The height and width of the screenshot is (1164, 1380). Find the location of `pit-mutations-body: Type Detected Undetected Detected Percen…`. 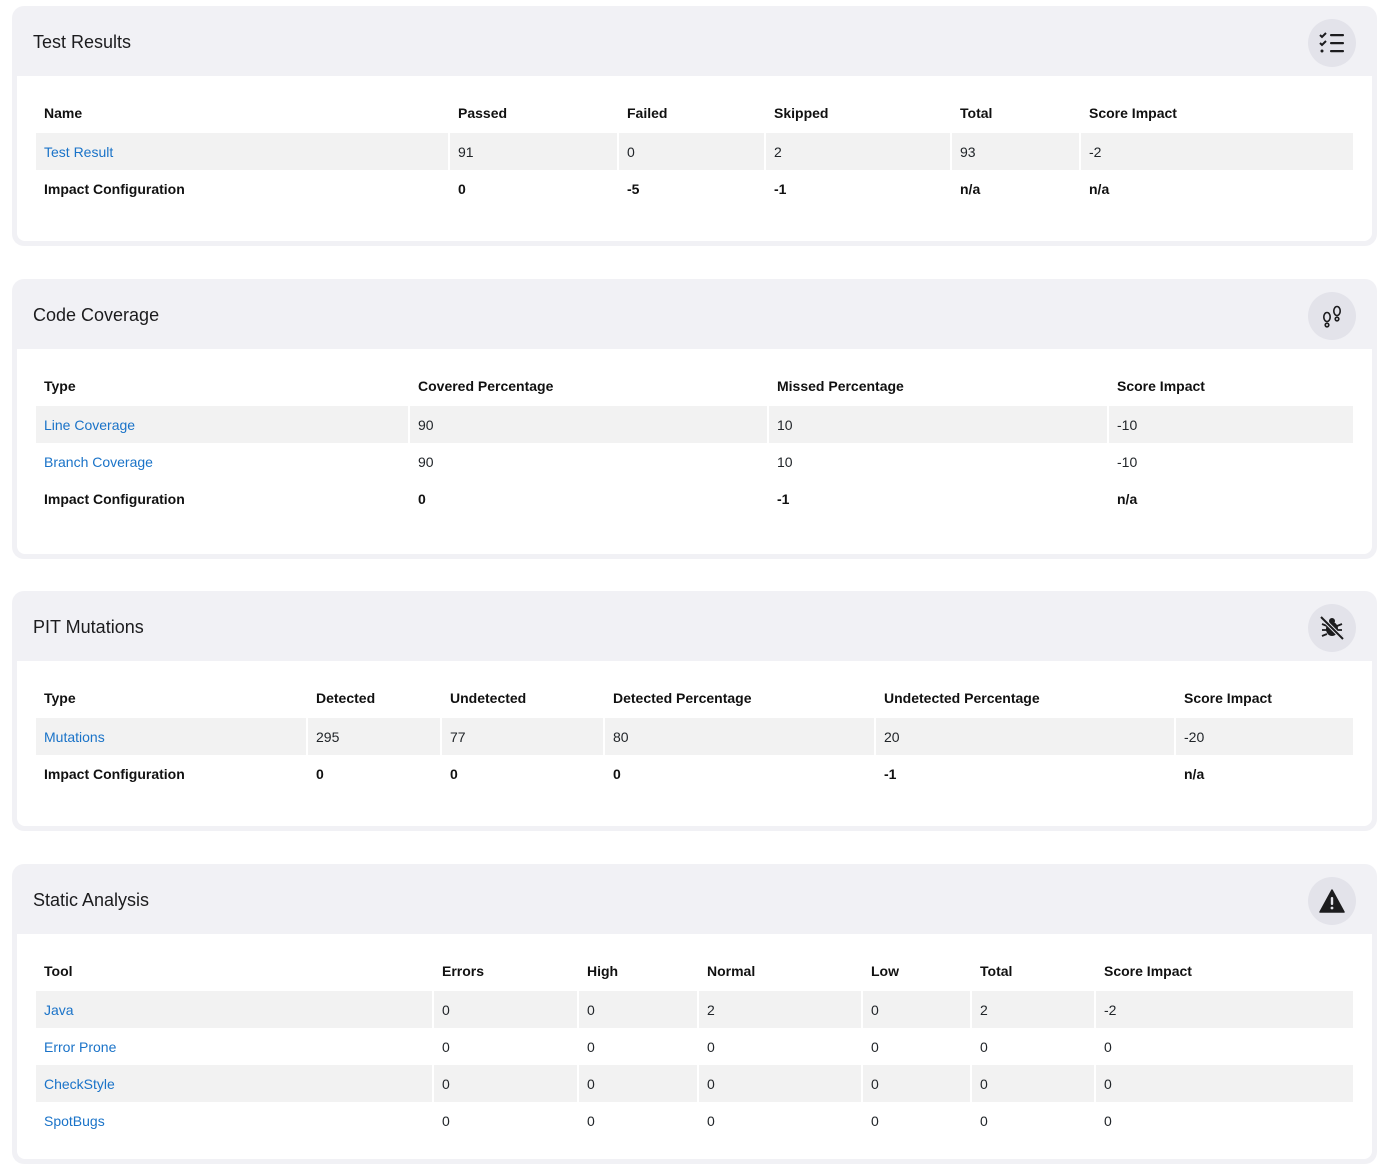

pit-mutations-body: Type Detected Undetected Detected Percen… is located at coordinates (694, 743).